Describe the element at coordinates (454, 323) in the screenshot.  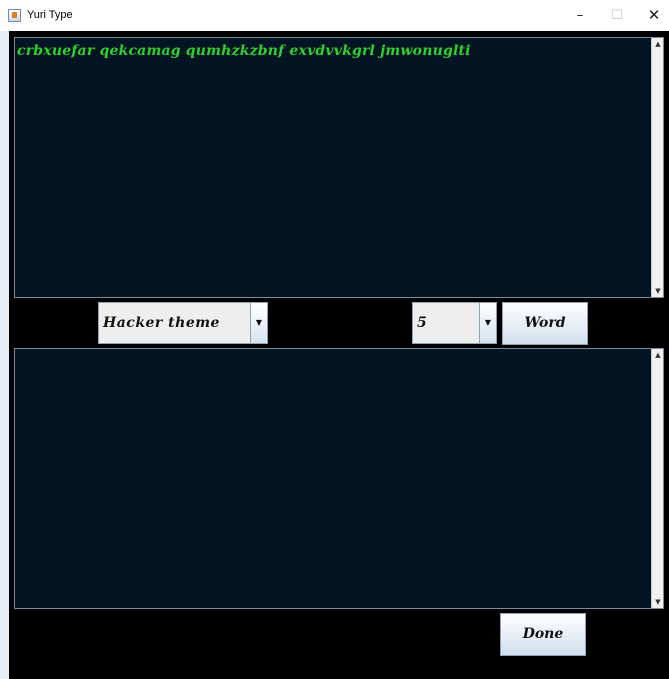
I see `word-count-select: 5 ▼` at that location.